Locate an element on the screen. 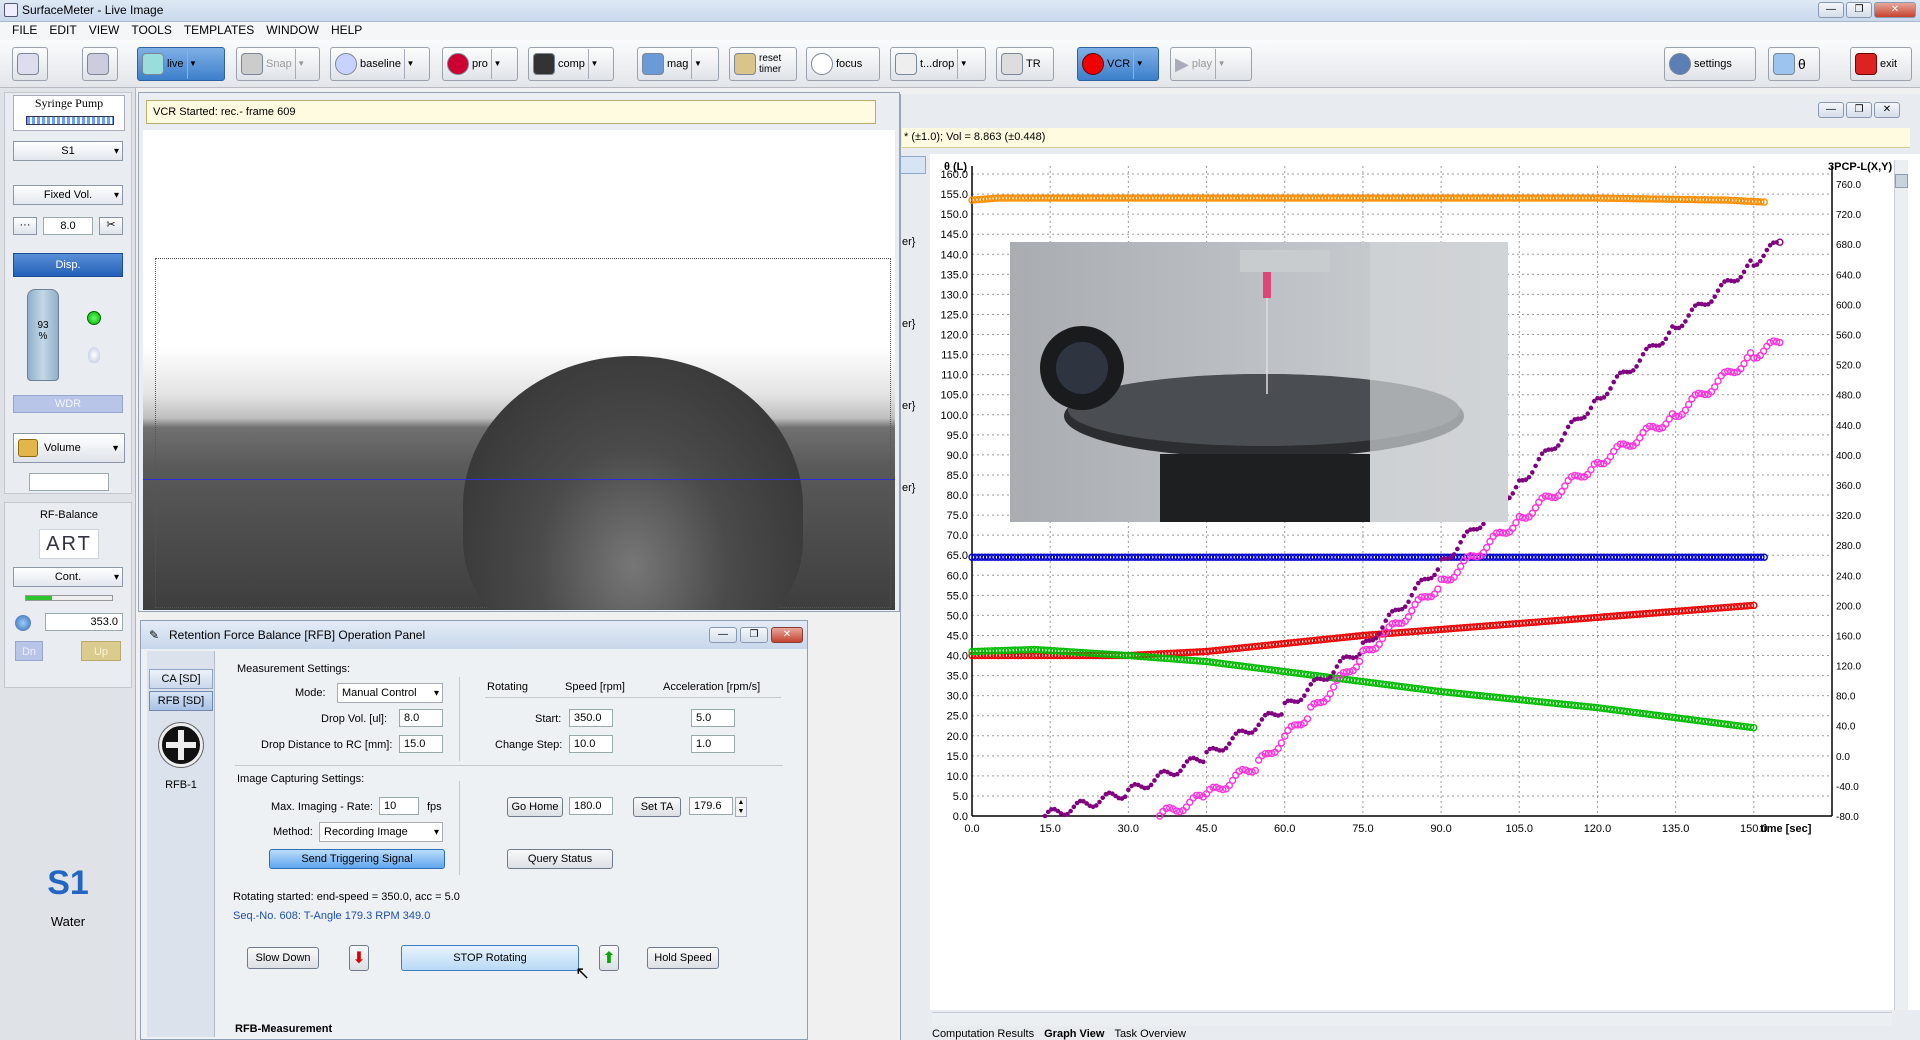  vcr-button: VCR ▼ is located at coordinates (1118, 64).